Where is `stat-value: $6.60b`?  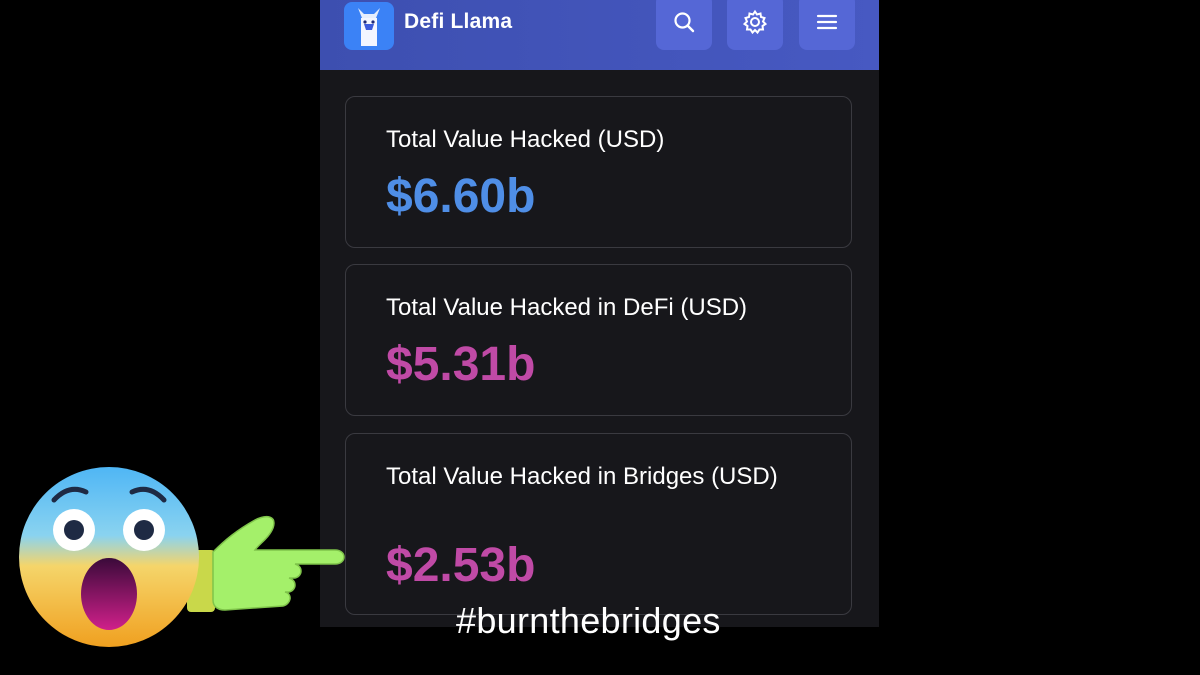
stat-value: $6.60b is located at coordinates (461, 196).